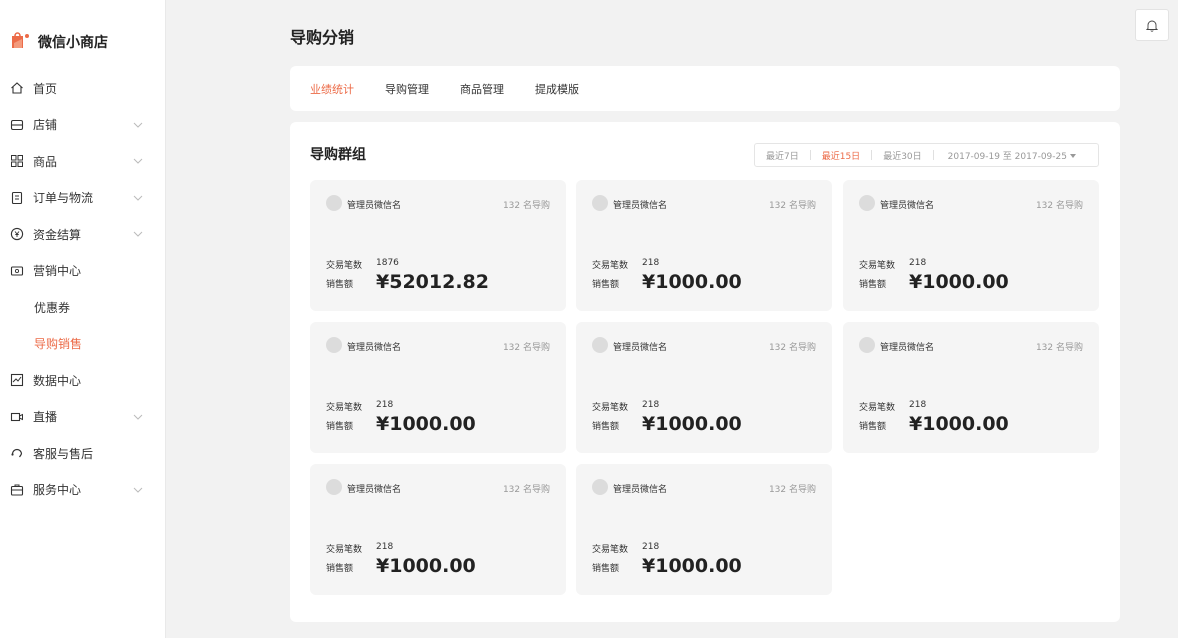 This screenshot has height=638, width=1178. I want to click on brand: 微信小商店, so click(59, 42).